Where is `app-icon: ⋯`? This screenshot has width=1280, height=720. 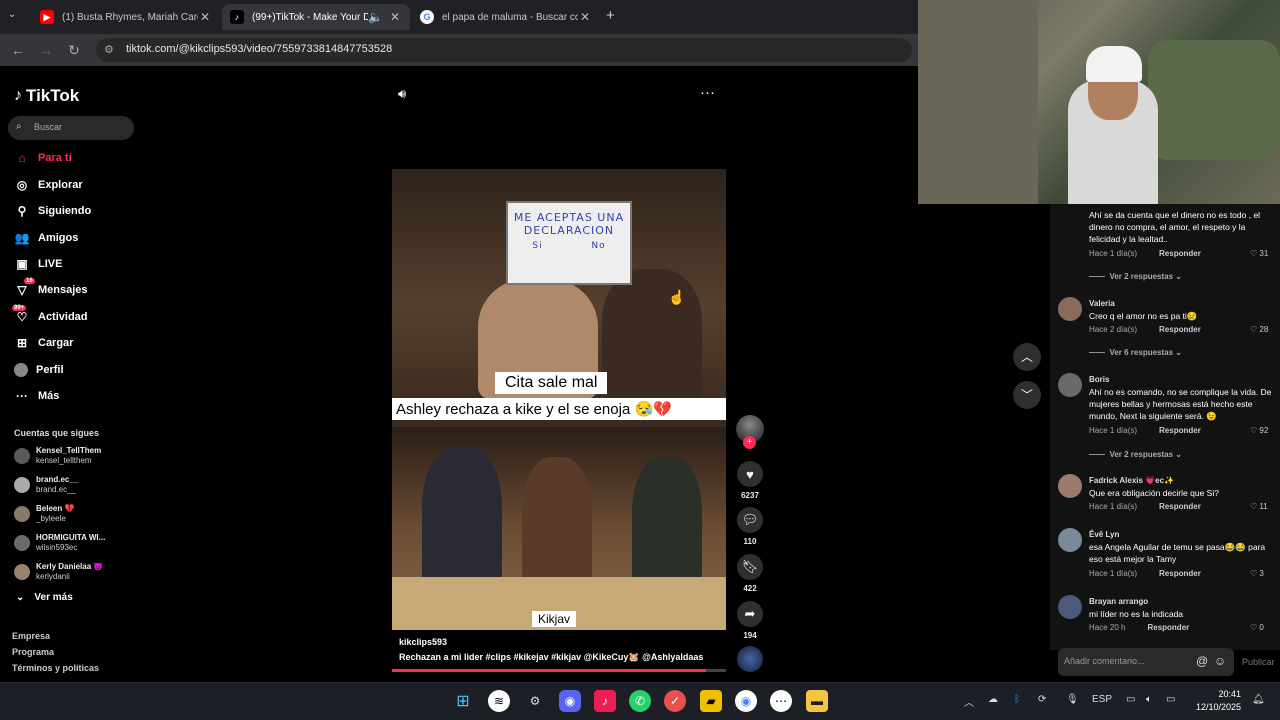 app-icon: ⋯ is located at coordinates (781, 701).